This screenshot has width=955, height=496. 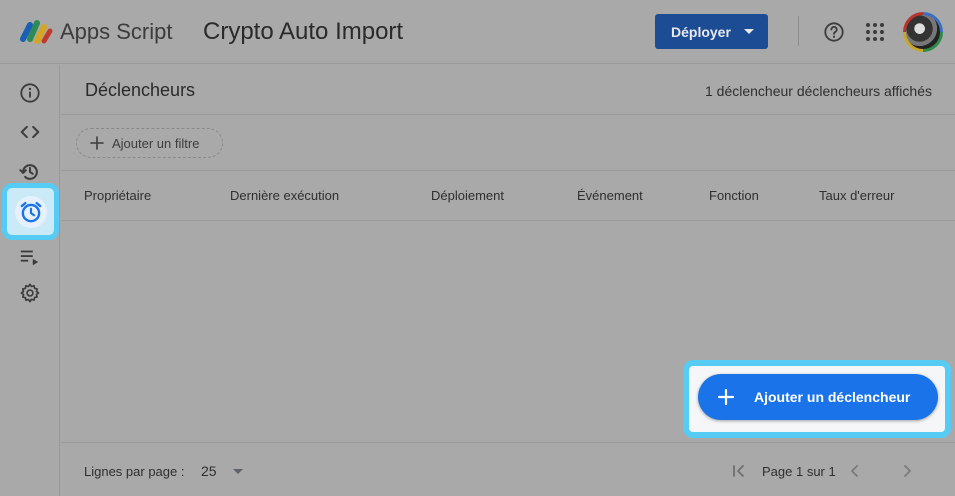 I want to click on rail-item-settings, so click(x=30, y=293).